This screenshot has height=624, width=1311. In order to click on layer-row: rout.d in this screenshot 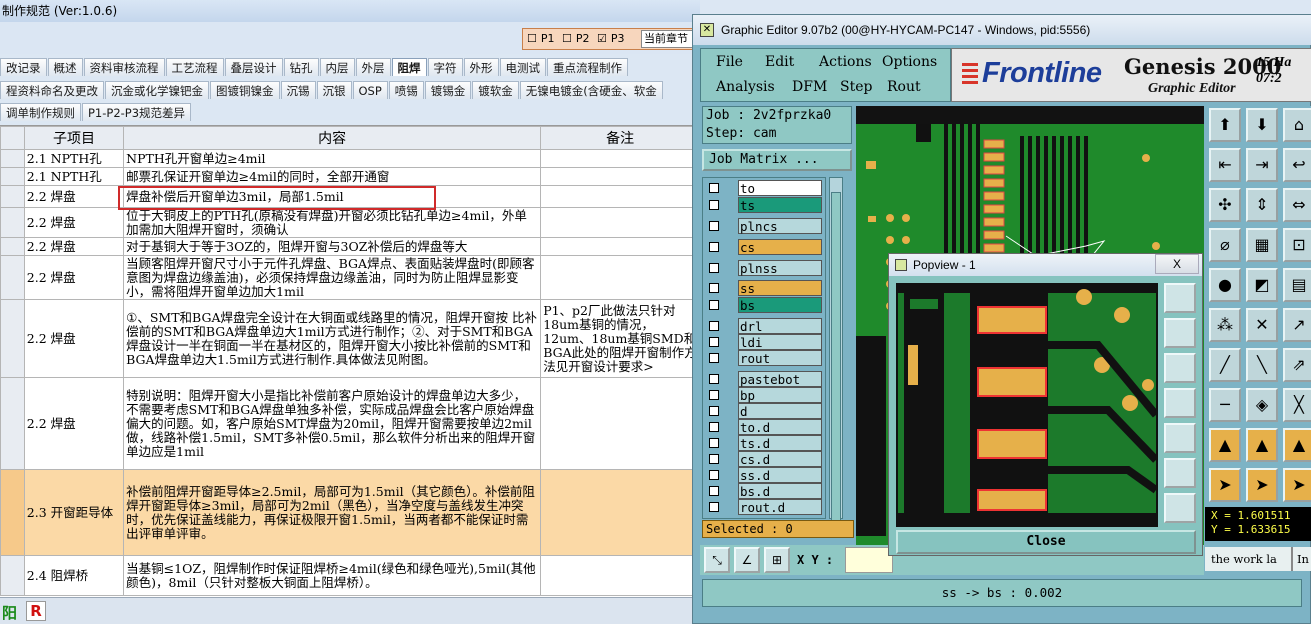, I will do `click(765, 507)`.